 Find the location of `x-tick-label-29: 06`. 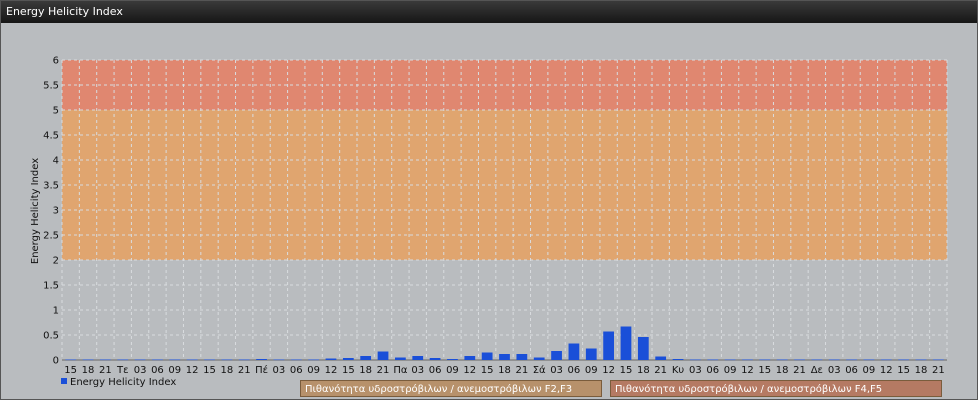

x-tick-label-29: 06 is located at coordinates (574, 370).